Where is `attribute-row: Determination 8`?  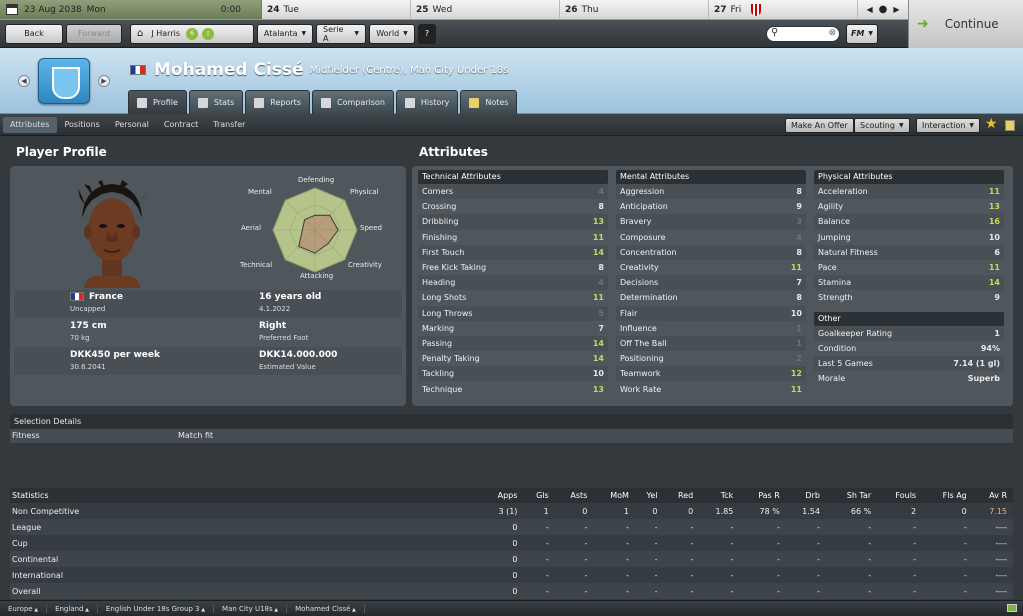 attribute-row: Determination 8 is located at coordinates (711, 297).